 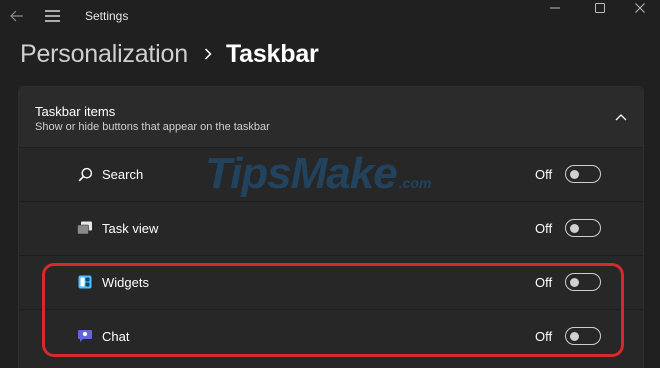 I want to click on search-toggle, so click(x=583, y=174).